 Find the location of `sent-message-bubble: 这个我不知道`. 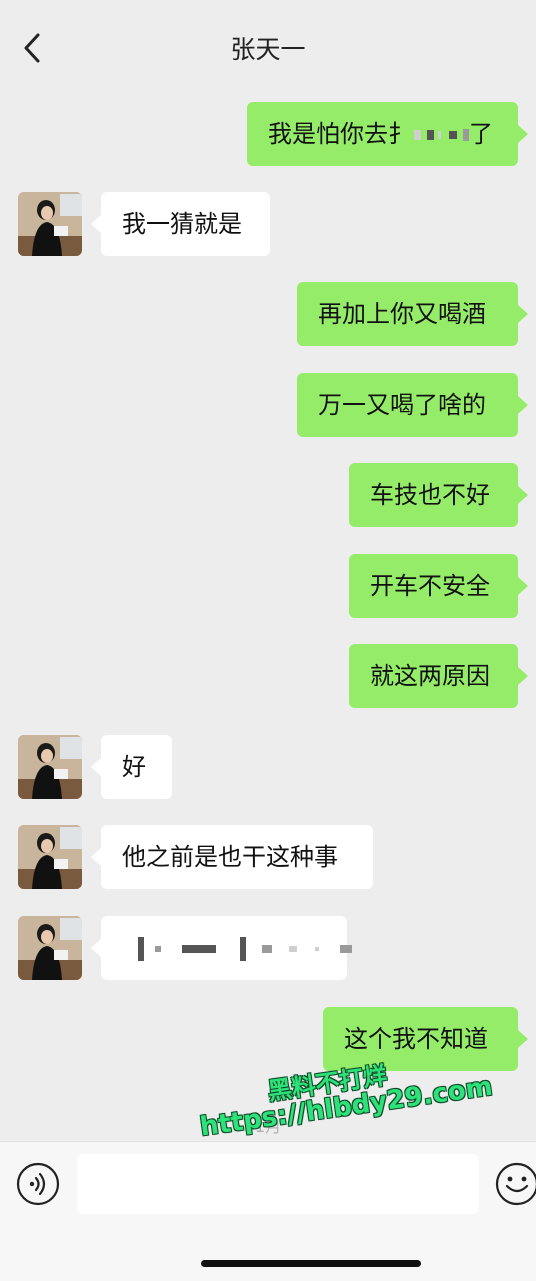

sent-message-bubble: 这个我不知道 is located at coordinates (425, 1039).